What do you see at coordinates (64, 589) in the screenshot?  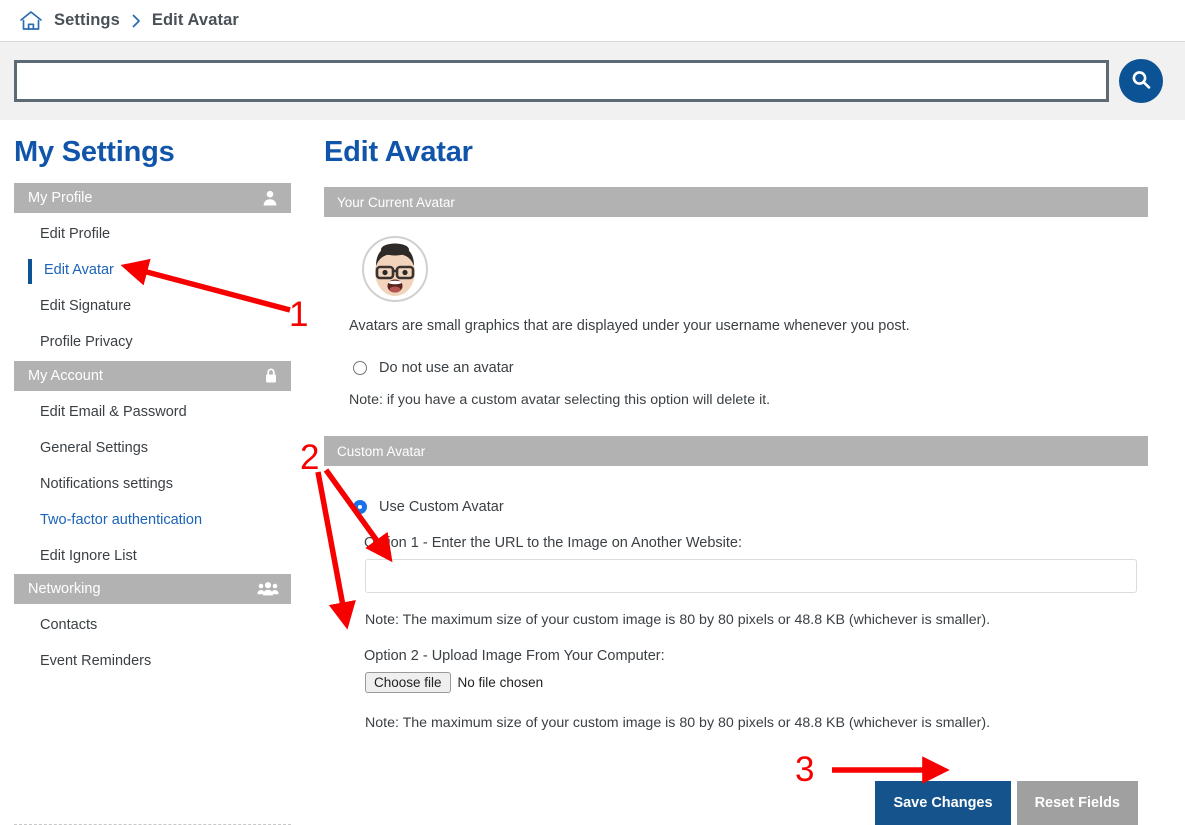 I see `sidebar-group-label: Networking` at bounding box center [64, 589].